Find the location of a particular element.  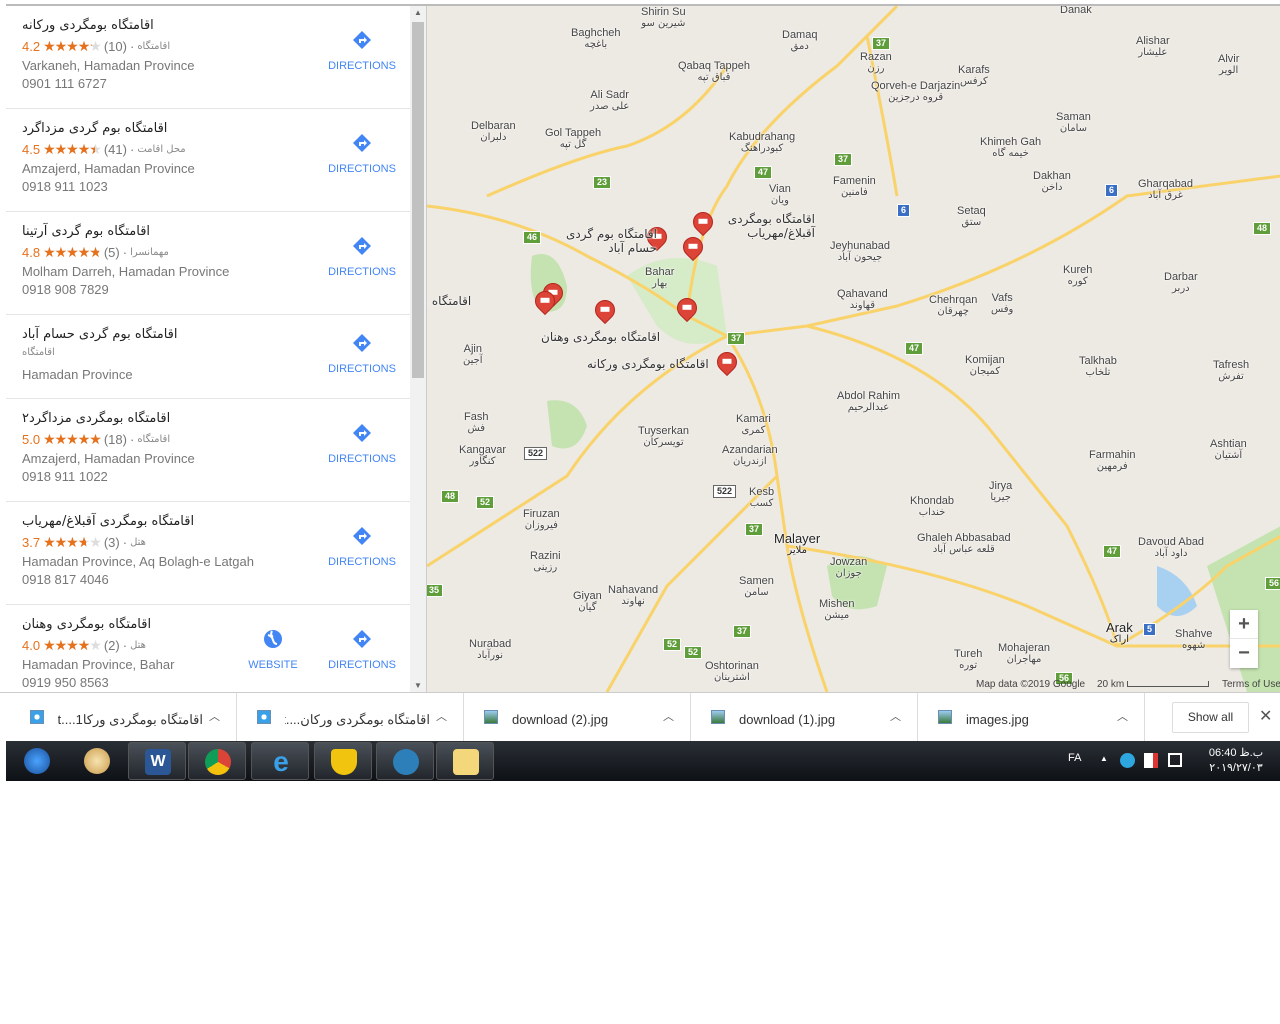

map-place-label: Baghcheh باغچه is located at coordinates (596, 39).